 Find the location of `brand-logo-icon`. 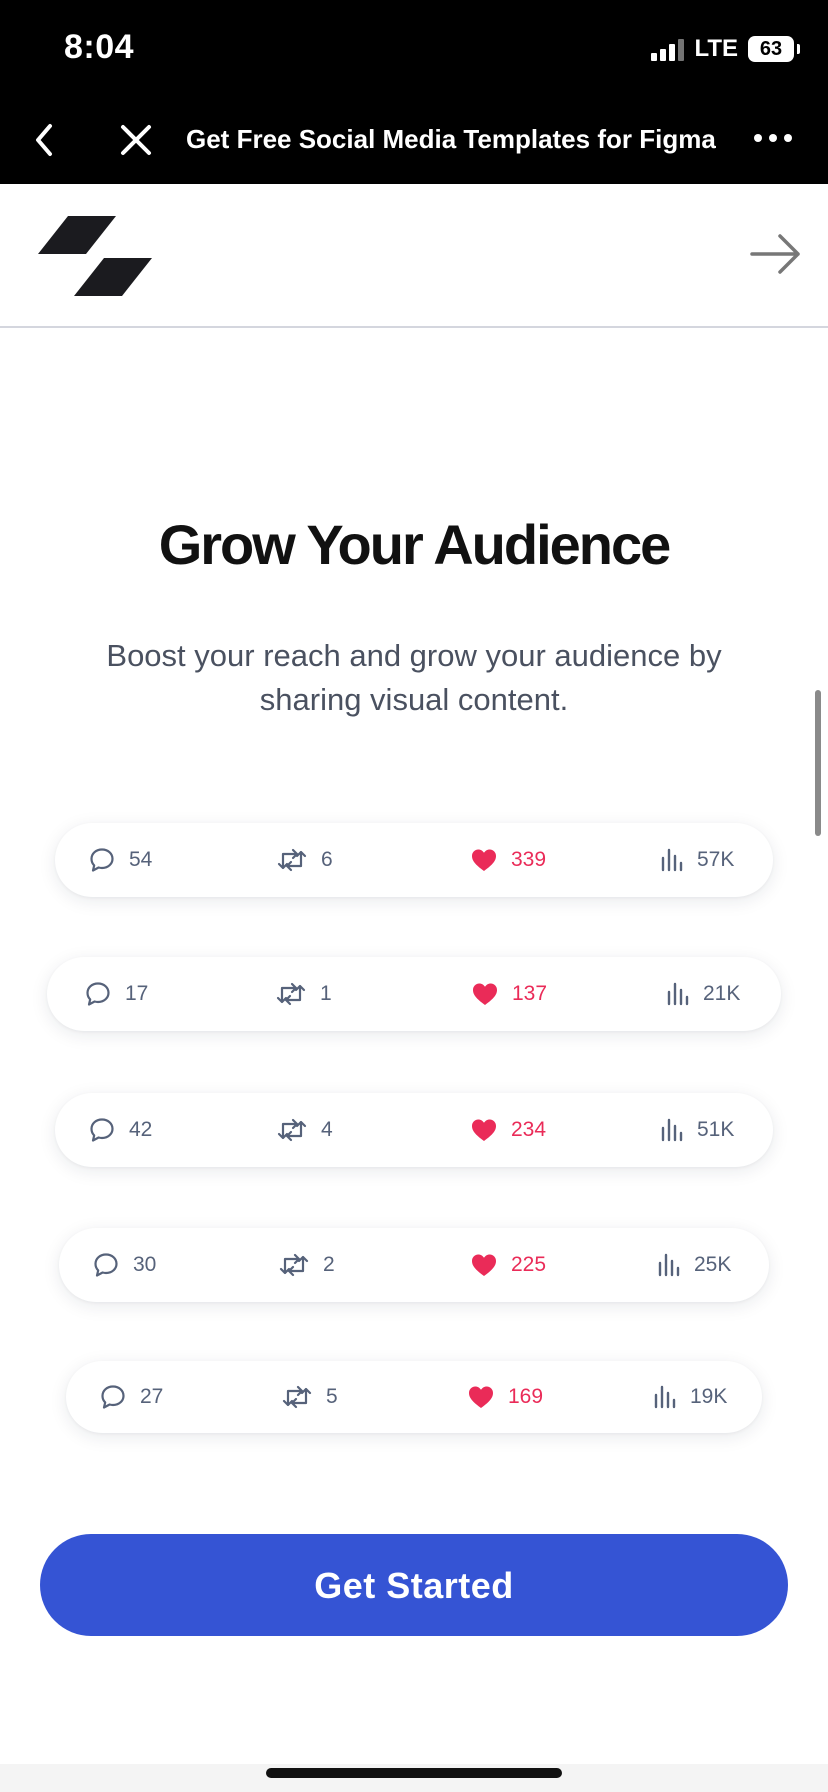

brand-logo-icon is located at coordinates (95, 256).